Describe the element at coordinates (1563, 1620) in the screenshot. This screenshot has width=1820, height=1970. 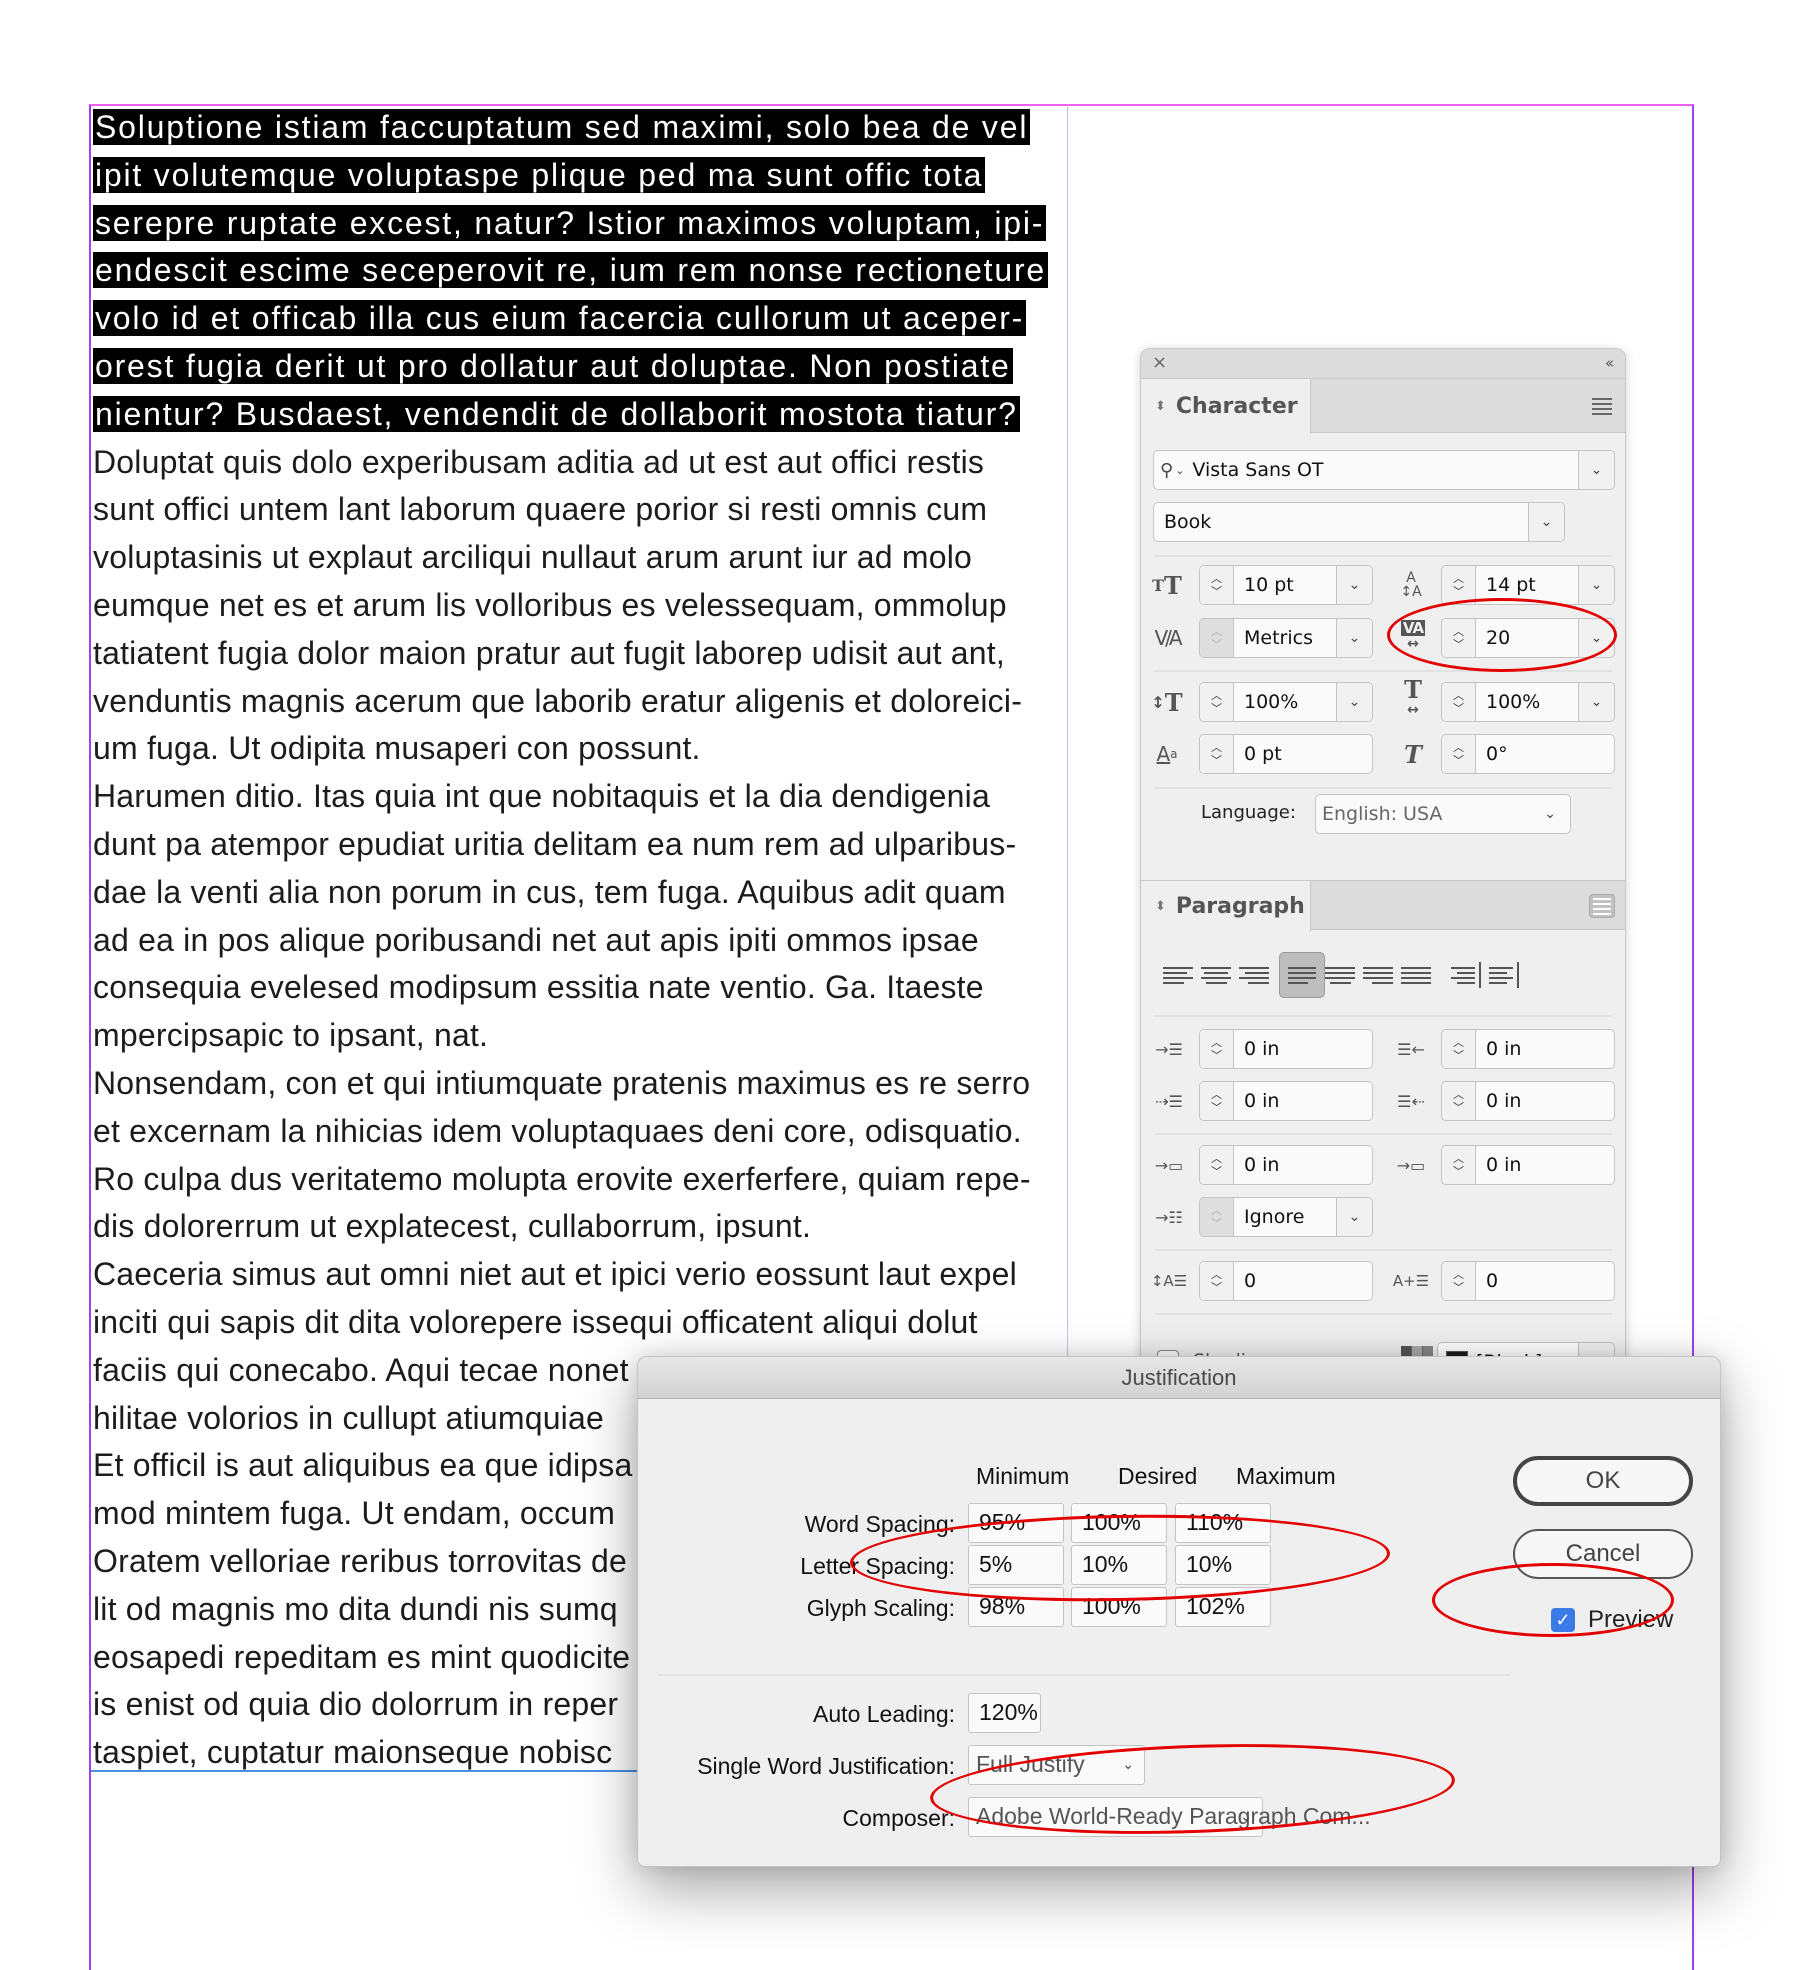
I see `preview-checkbox: ✓` at that location.